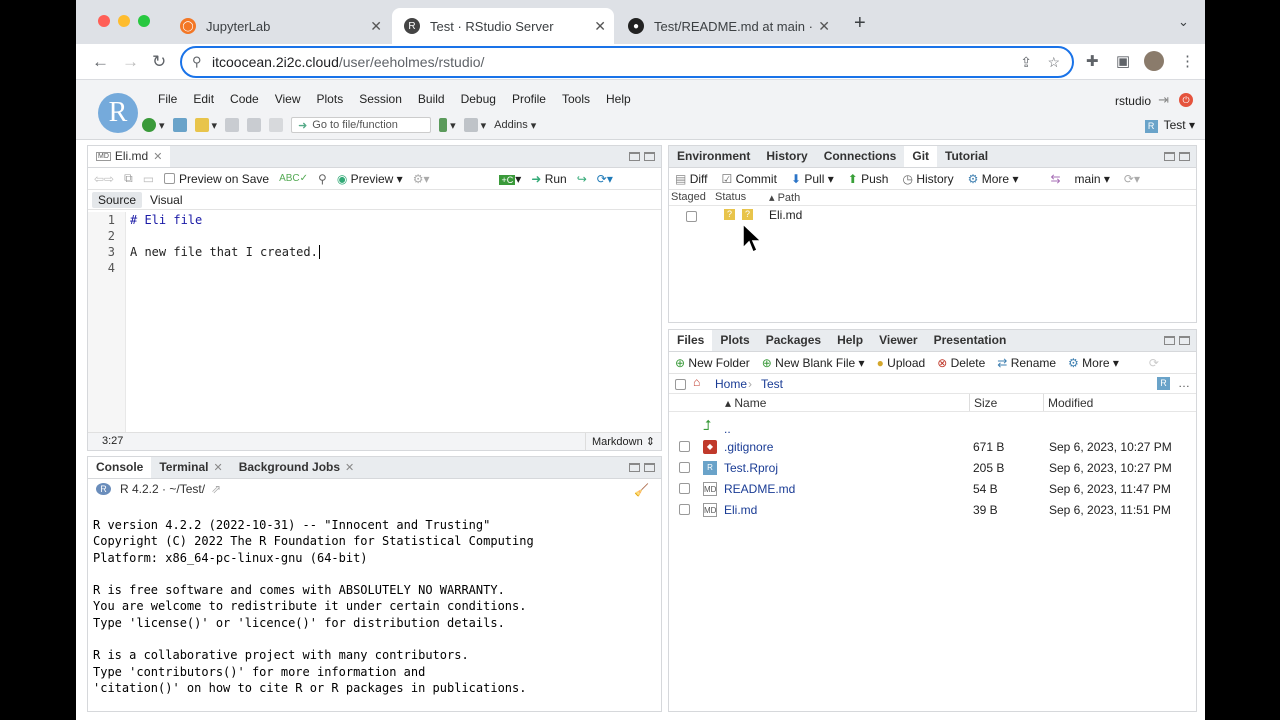 This screenshot has width=1280, height=720. I want to click on site-info-icon: ⚲, so click(197, 62).